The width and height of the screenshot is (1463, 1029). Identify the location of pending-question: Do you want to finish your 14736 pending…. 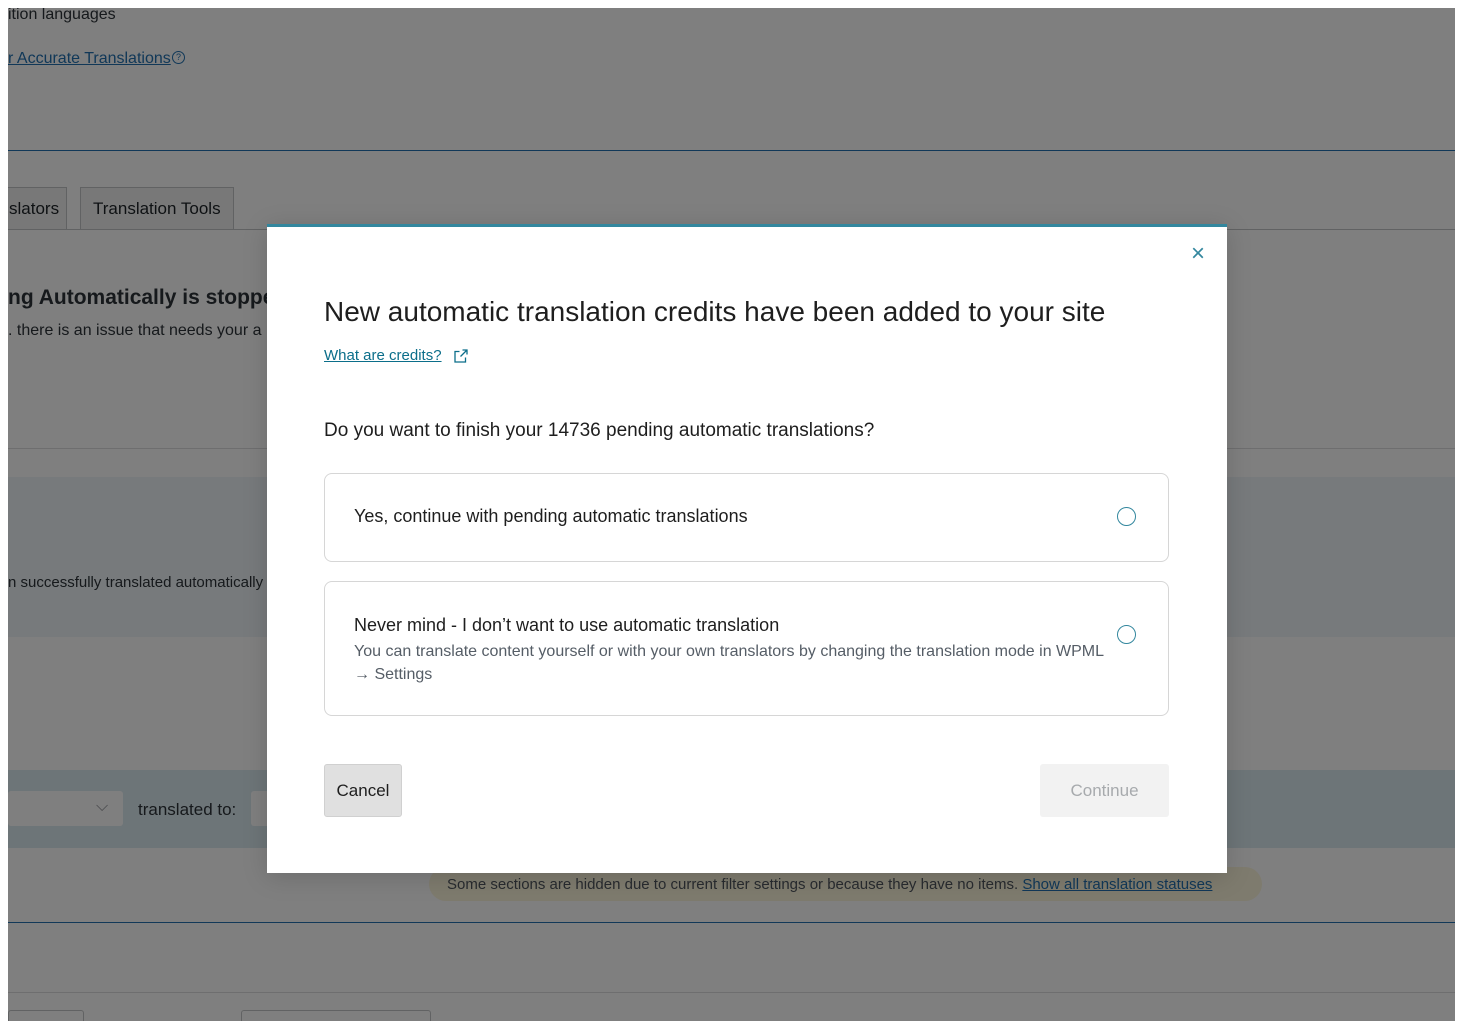
(599, 430).